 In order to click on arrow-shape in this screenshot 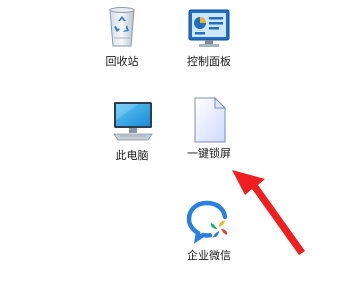, I will do `click(268, 212)`.